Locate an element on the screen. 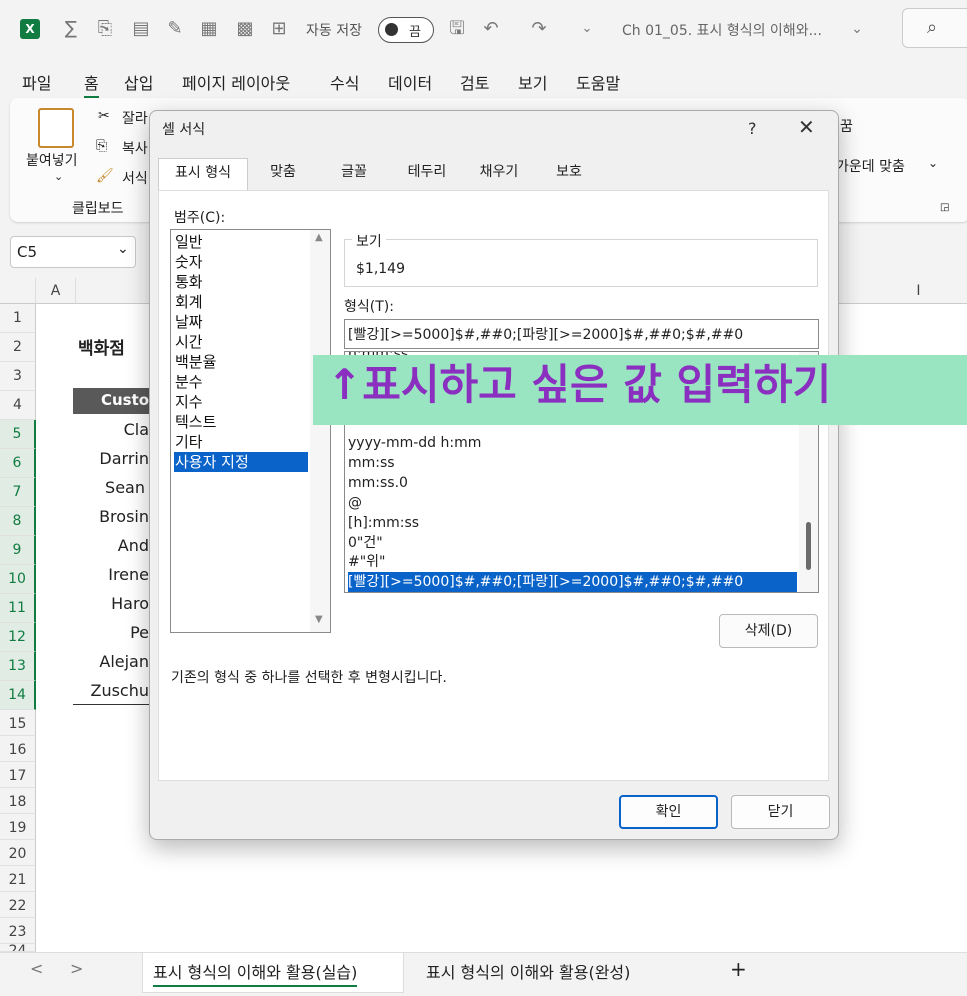 This screenshot has width=967, height=996. help-icon: ? is located at coordinates (752, 128).